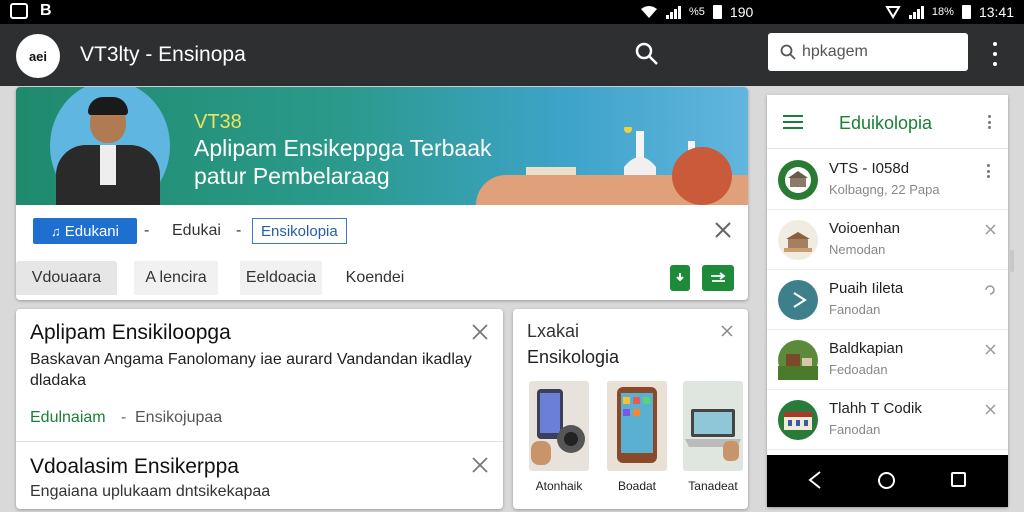 This screenshot has width=1024, height=512. What do you see at coordinates (163, 54) in the screenshot?
I see `page-title: VT3lty - Ensinopa` at bounding box center [163, 54].